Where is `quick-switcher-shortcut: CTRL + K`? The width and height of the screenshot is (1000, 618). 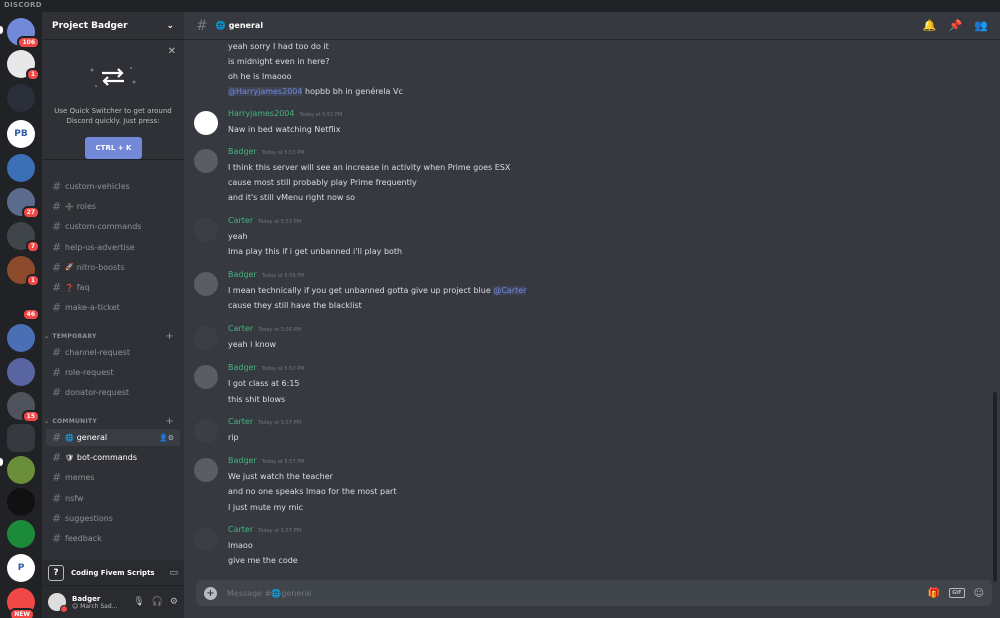 quick-switcher-shortcut: CTRL + K is located at coordinates (113, 148).